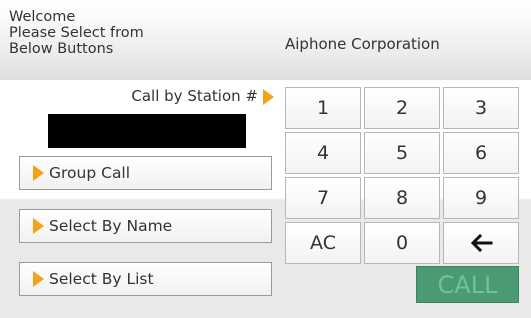  Describe the element at coordinates (323, 243) in the screenshot. I see `key-clear: AC` at that location.